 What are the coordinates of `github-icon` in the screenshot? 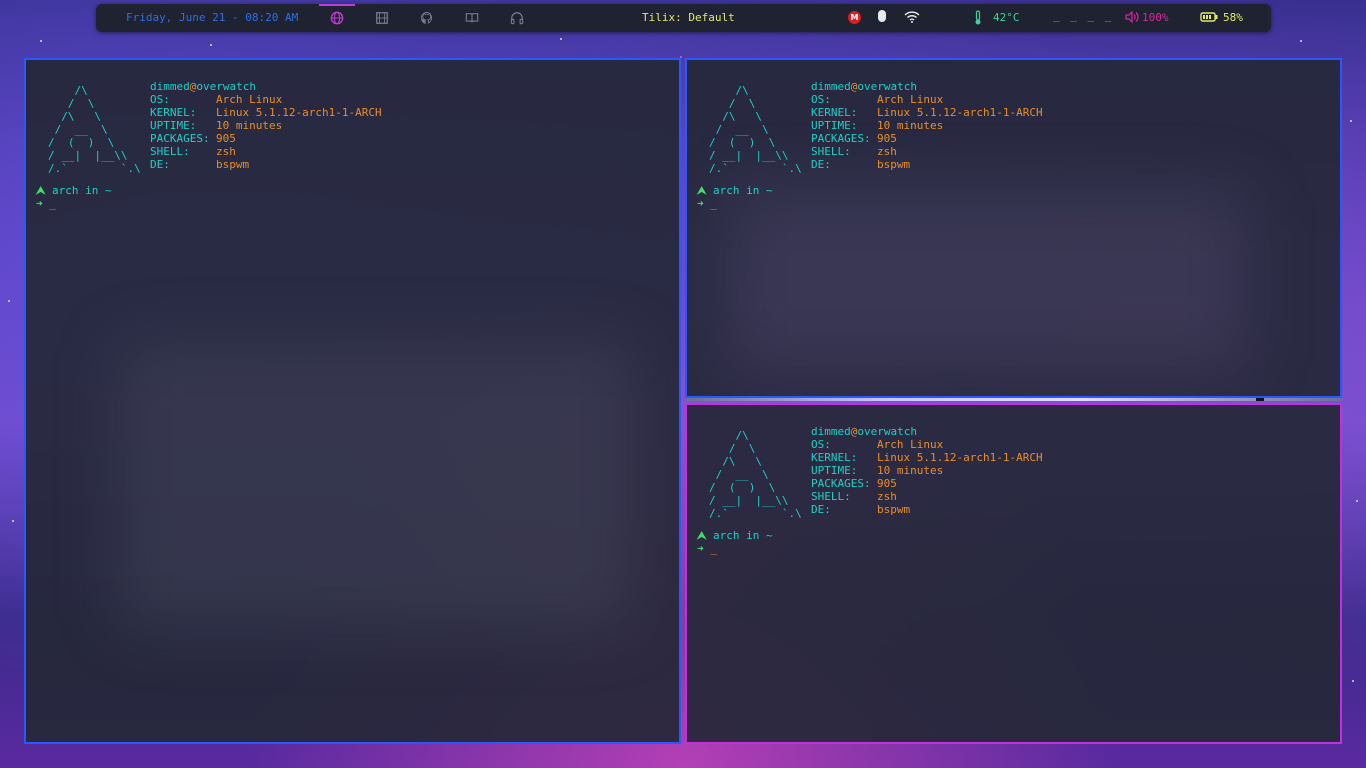 It's located at (426, 18).